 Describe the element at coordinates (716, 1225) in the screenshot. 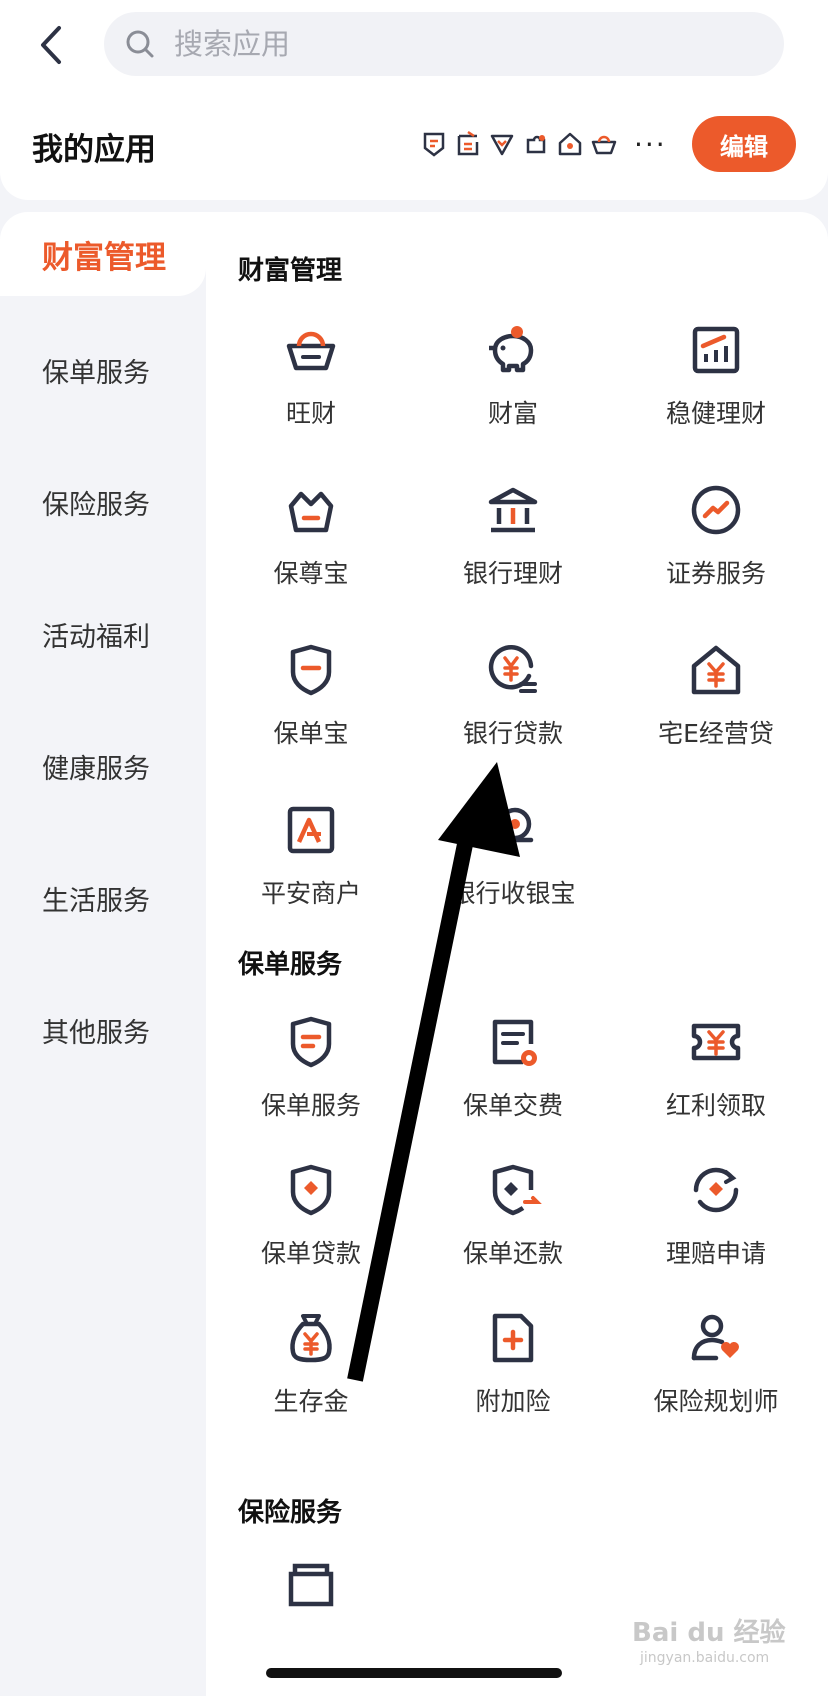

I see `app-tile-claim: 理赔申请` at that location.